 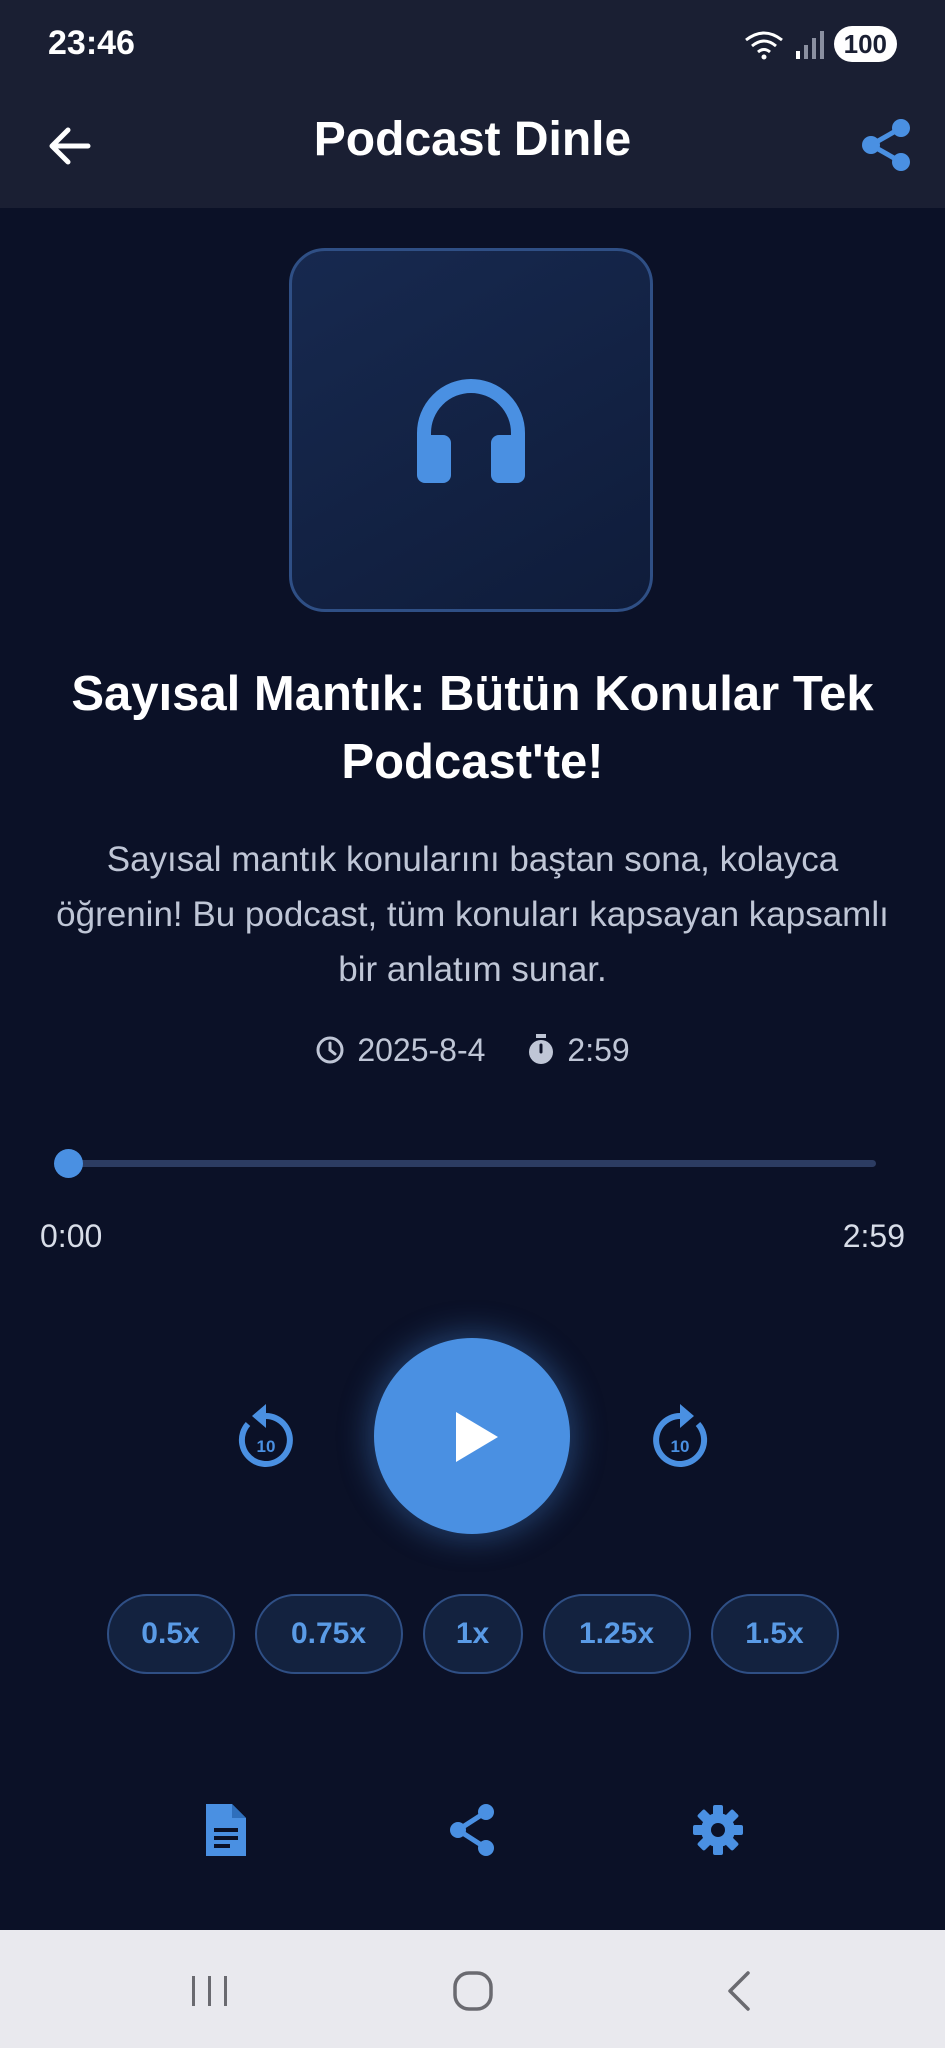 I want to click on system-nav-bar, so click(x=472, y=1989).